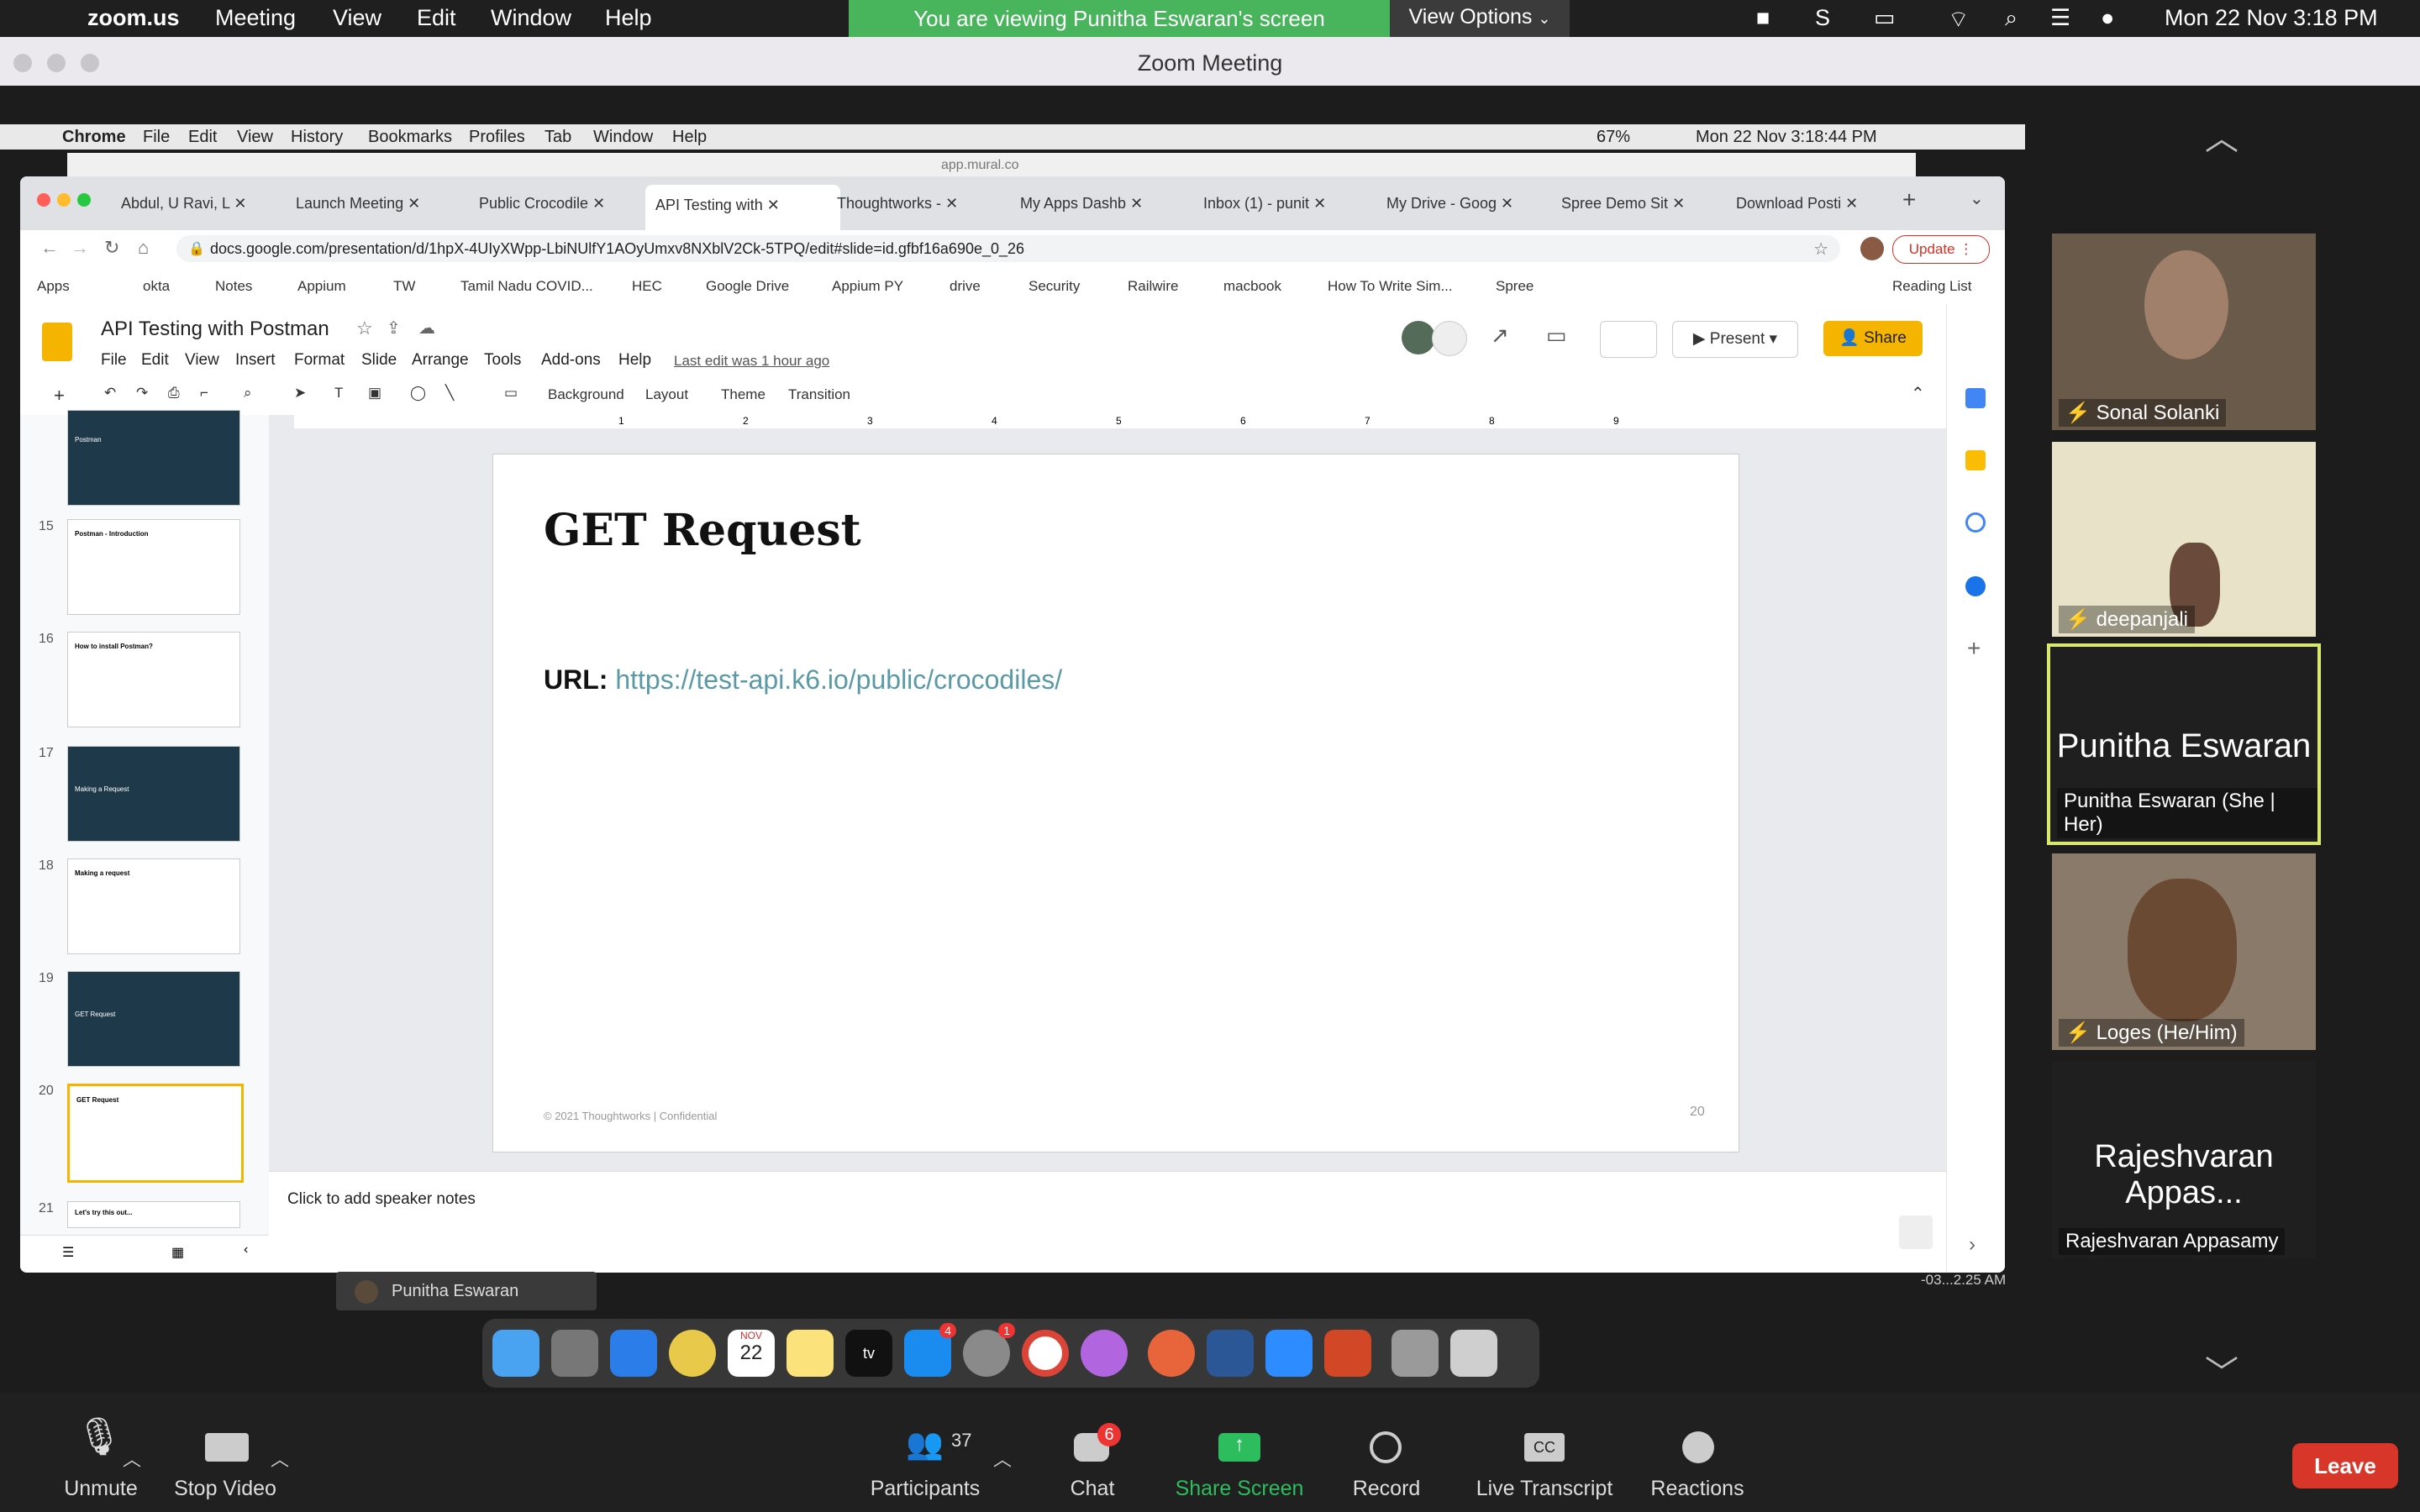 The image size is (2420, 1512). I want to click on background-button: Background, so click(586, 394).